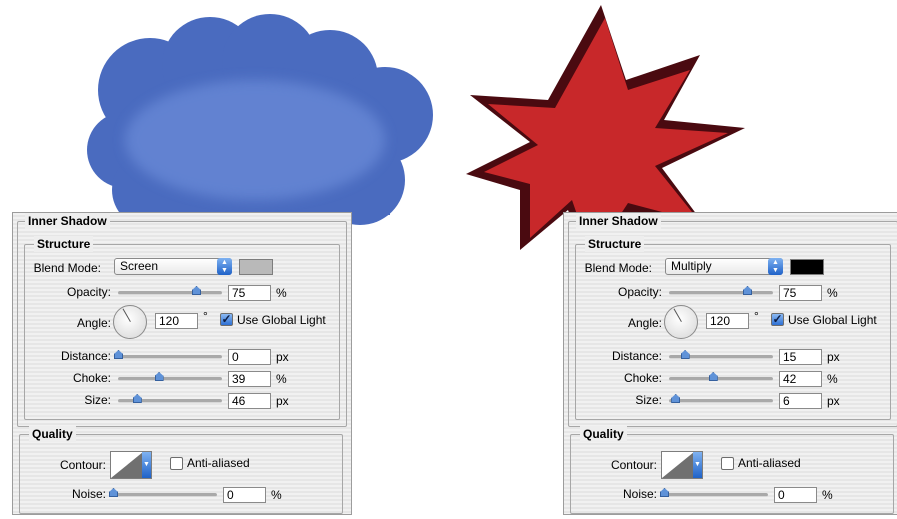  What do you see at coordinates (800, 379) in the screenshot?
I see `choke-input: 42` at bounding box center [800, 379].